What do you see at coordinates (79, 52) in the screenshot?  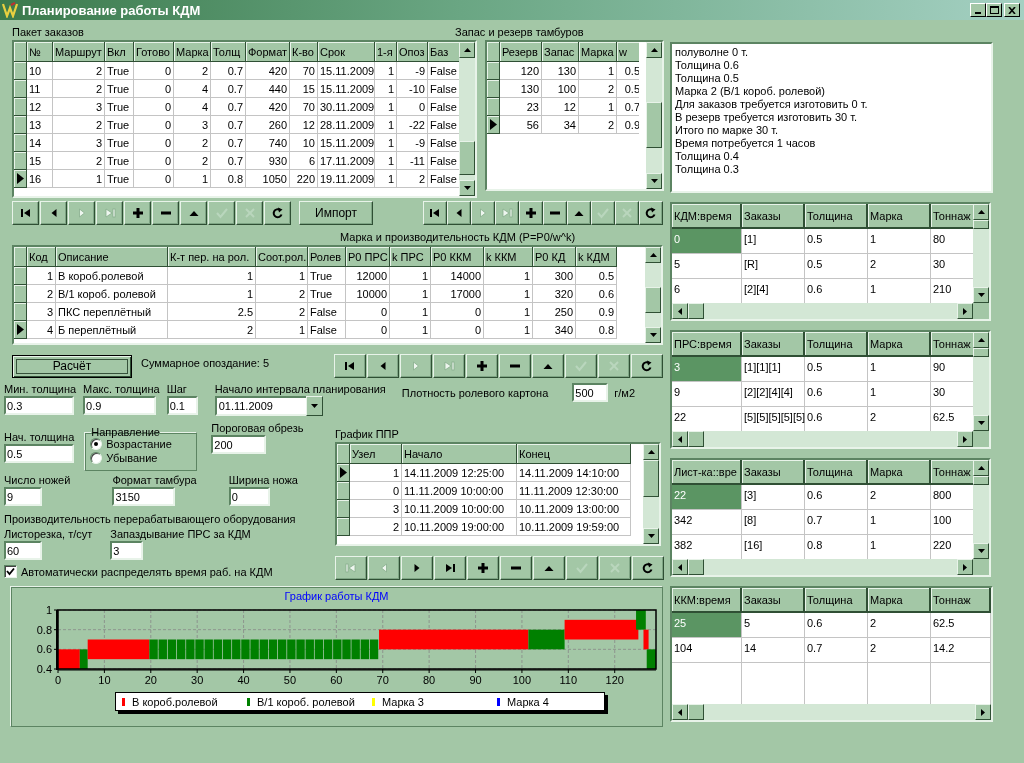 I see `column-header: Маршрут` at bounding box center [79, 52].